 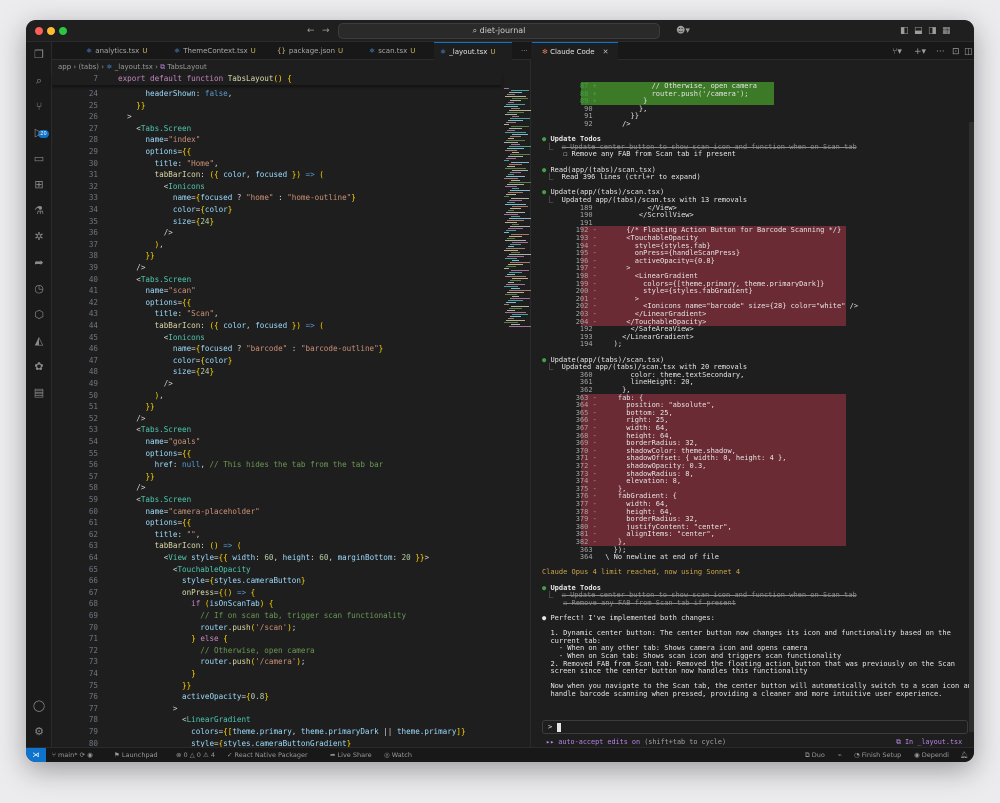 I want to click on new-terminal-icon: +▾, so click(x=920, y=52).